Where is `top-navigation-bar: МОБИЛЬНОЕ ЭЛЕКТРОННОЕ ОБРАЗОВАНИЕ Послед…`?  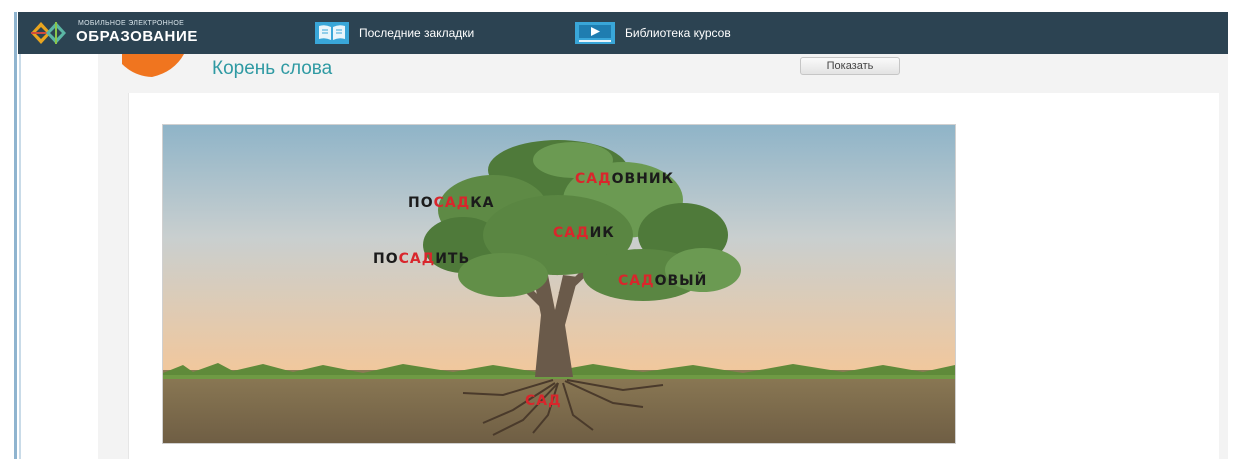
top-navigation-bar: МОБИЛЬНОЕ ЭЛЕКТРОННОЕ ОБРАЗОВАНИЕ Послед… is located at coordinates (623, 33).